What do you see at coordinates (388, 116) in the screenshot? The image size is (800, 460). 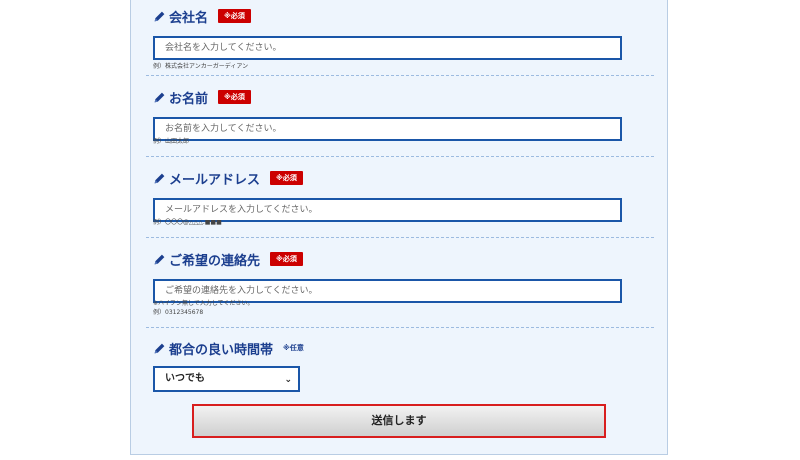 I see `name-field: お名前 ※必須 お名前を入力してください。 例）山田太郎` at bounding box center [388, 116].